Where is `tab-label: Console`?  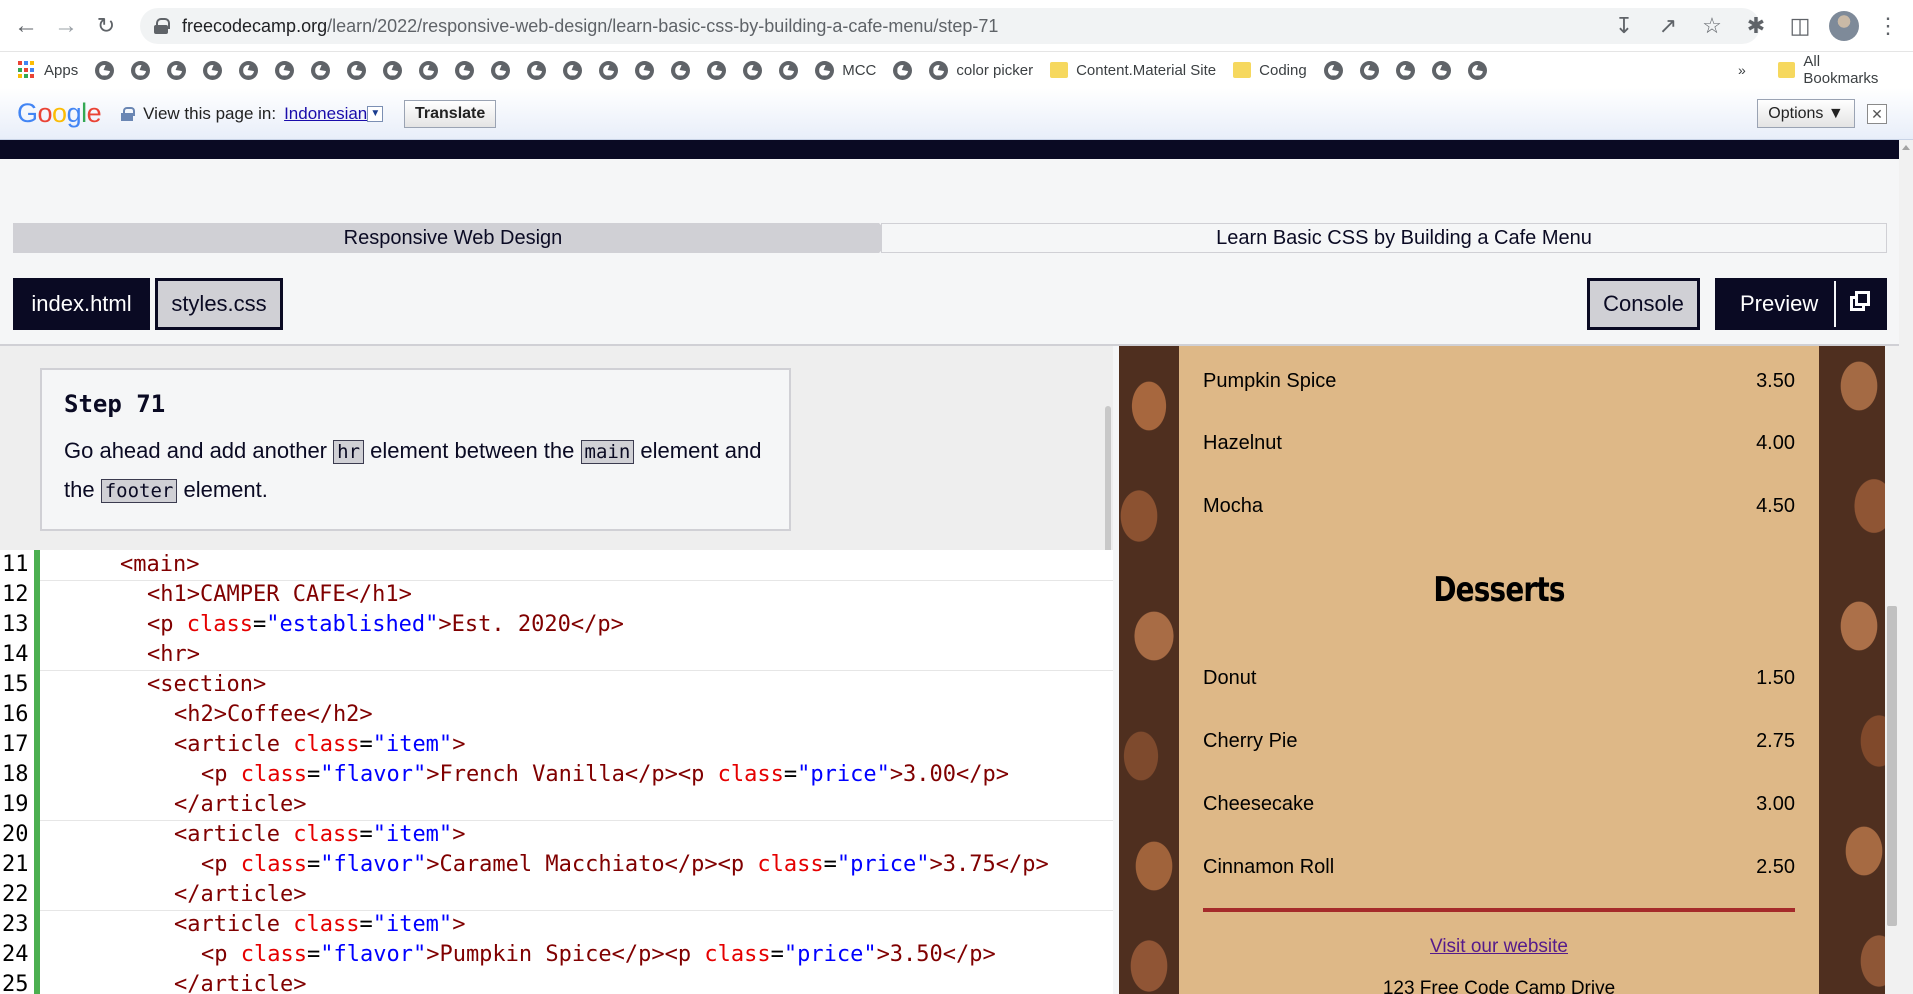 tab-label: Console is located at coordinates (1643, 303).